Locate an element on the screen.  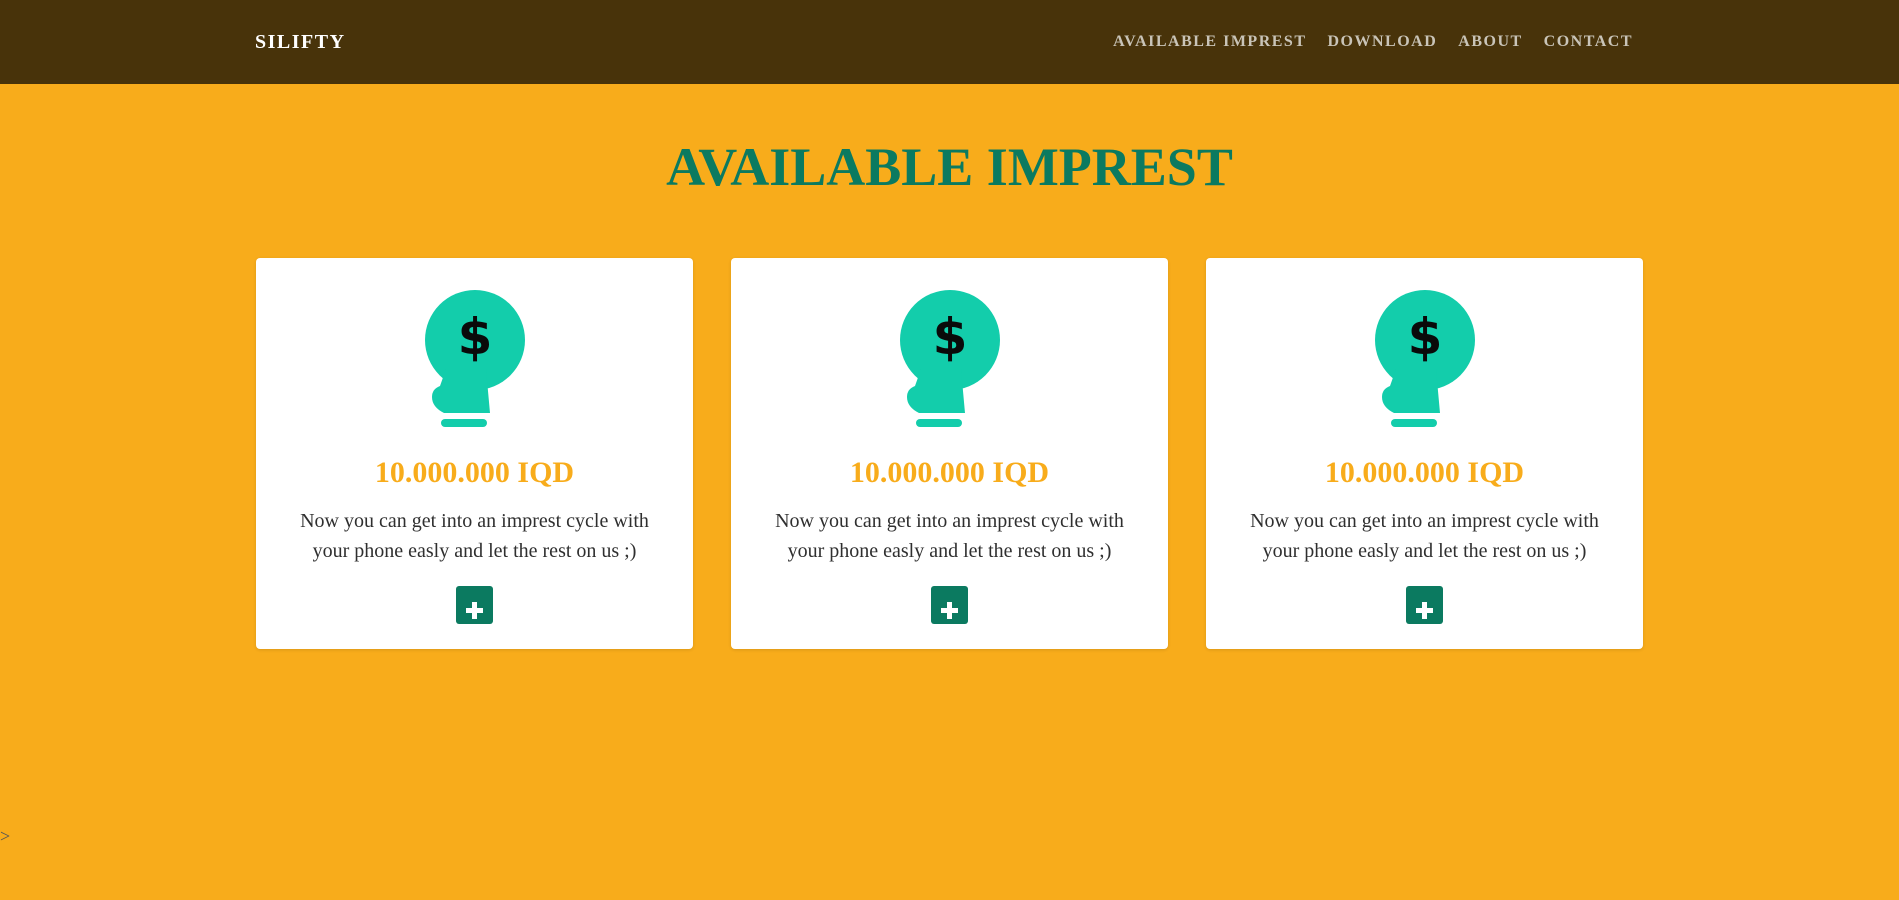
nav-link-download: DOWNLOAD is located at coordinates (1382, 42).